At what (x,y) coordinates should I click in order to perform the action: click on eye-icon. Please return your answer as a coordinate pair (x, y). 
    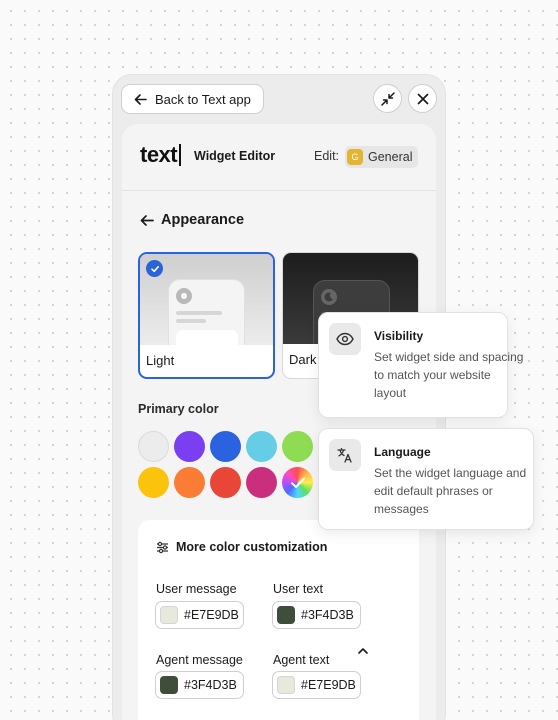
    Looking at the image, I should click on (345, 339).